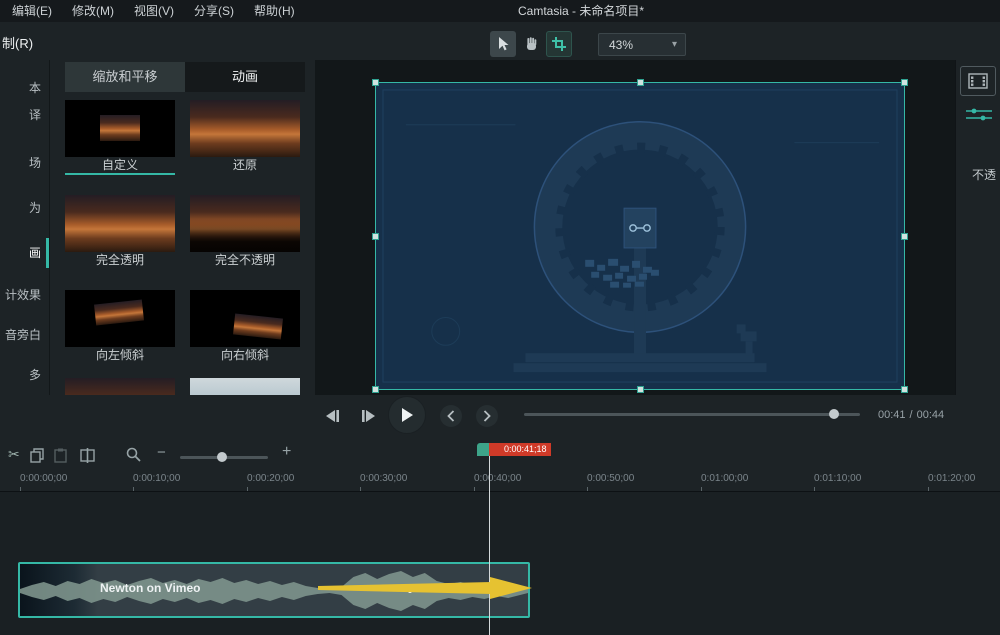  I want to click on scrubber-handle, so click(834, 414).